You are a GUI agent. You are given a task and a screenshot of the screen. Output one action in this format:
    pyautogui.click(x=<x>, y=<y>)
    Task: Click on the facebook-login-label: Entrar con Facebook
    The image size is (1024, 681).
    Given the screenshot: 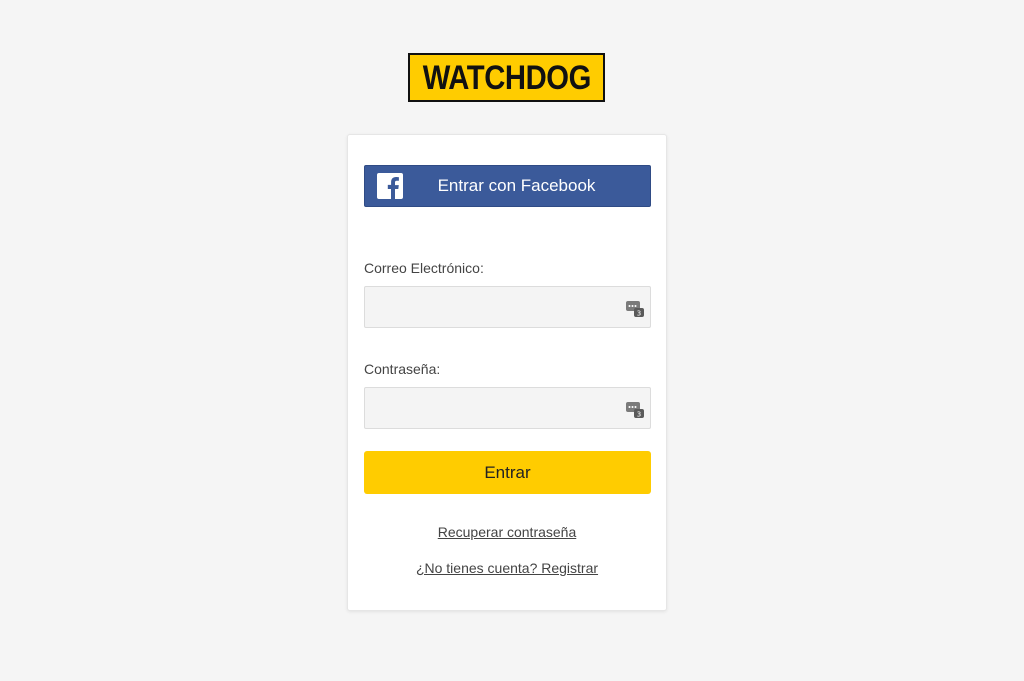 What is the action you would take?
    pyautogui.click(x=516, y=185)
    